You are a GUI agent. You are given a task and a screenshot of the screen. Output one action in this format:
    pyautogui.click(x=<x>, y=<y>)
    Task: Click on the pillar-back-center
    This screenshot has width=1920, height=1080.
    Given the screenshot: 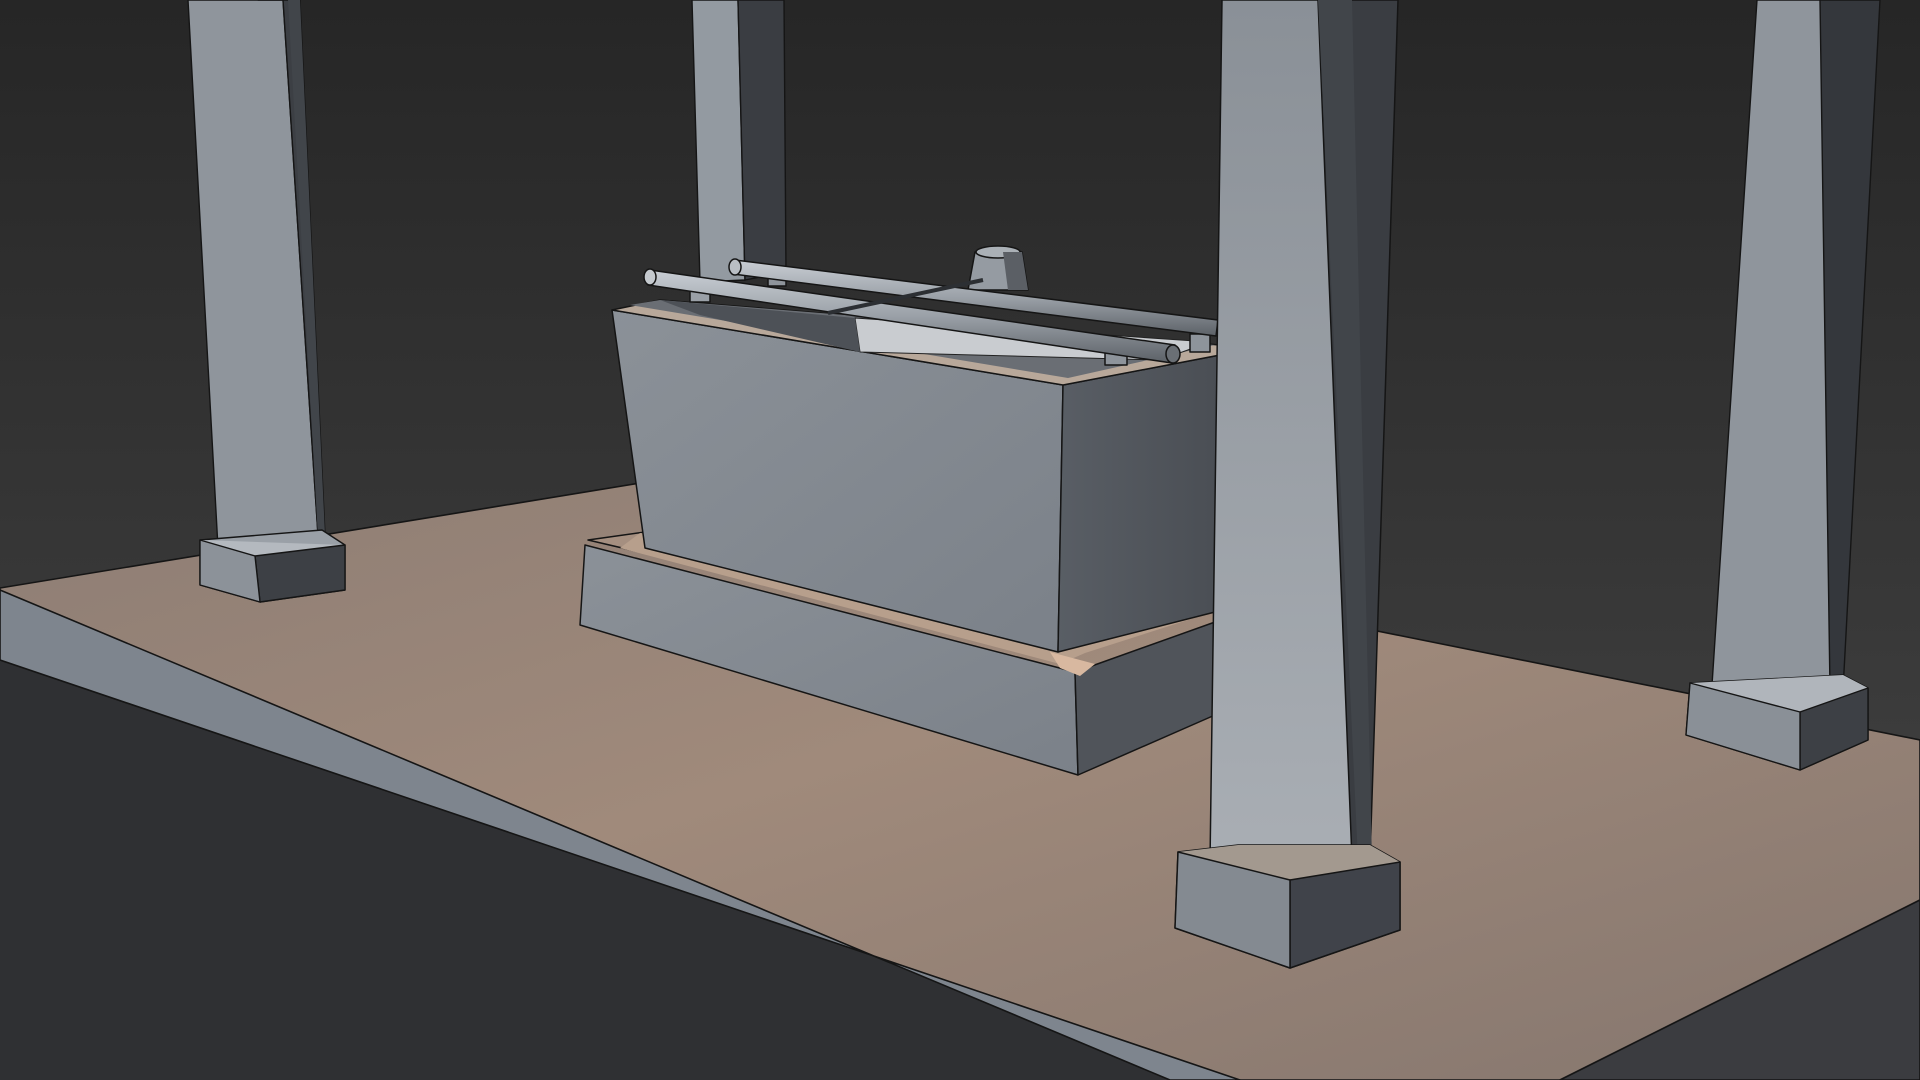 What is the action you would take?
    pyautogui.click(x=739, y=141)
    